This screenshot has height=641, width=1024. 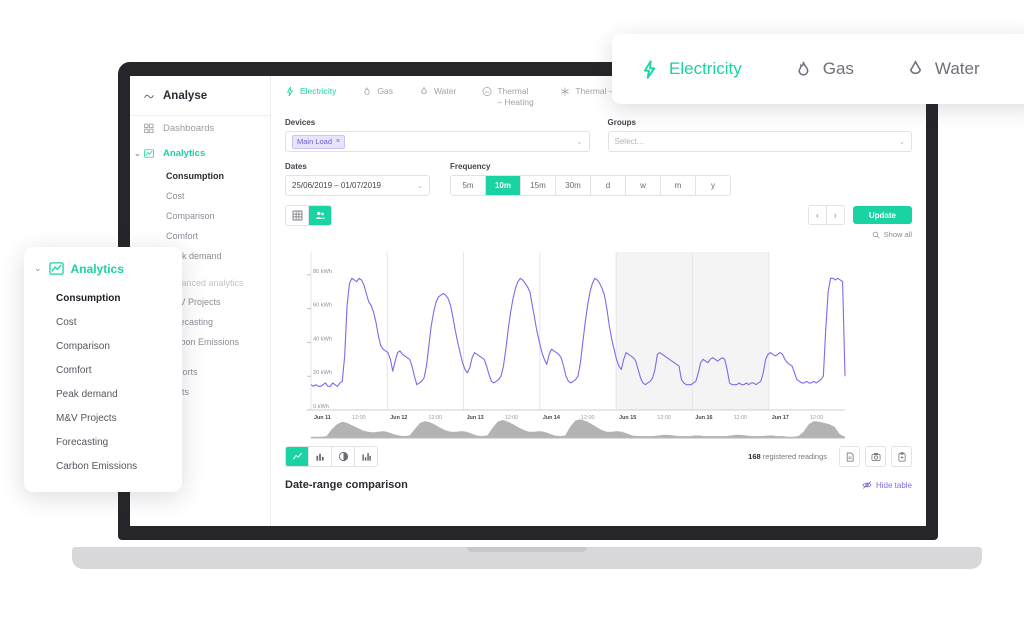 What do you see at coordinates (578, 429) in the screenshot?
I see `chart-navigator-area` at bounding box center [578, 429].